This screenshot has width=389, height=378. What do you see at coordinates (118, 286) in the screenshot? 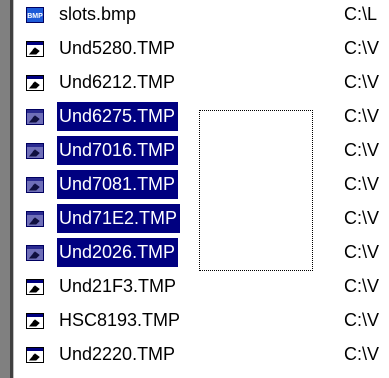
I see `file-name: Und21F3.TMP` at bounding box center [118, 286].